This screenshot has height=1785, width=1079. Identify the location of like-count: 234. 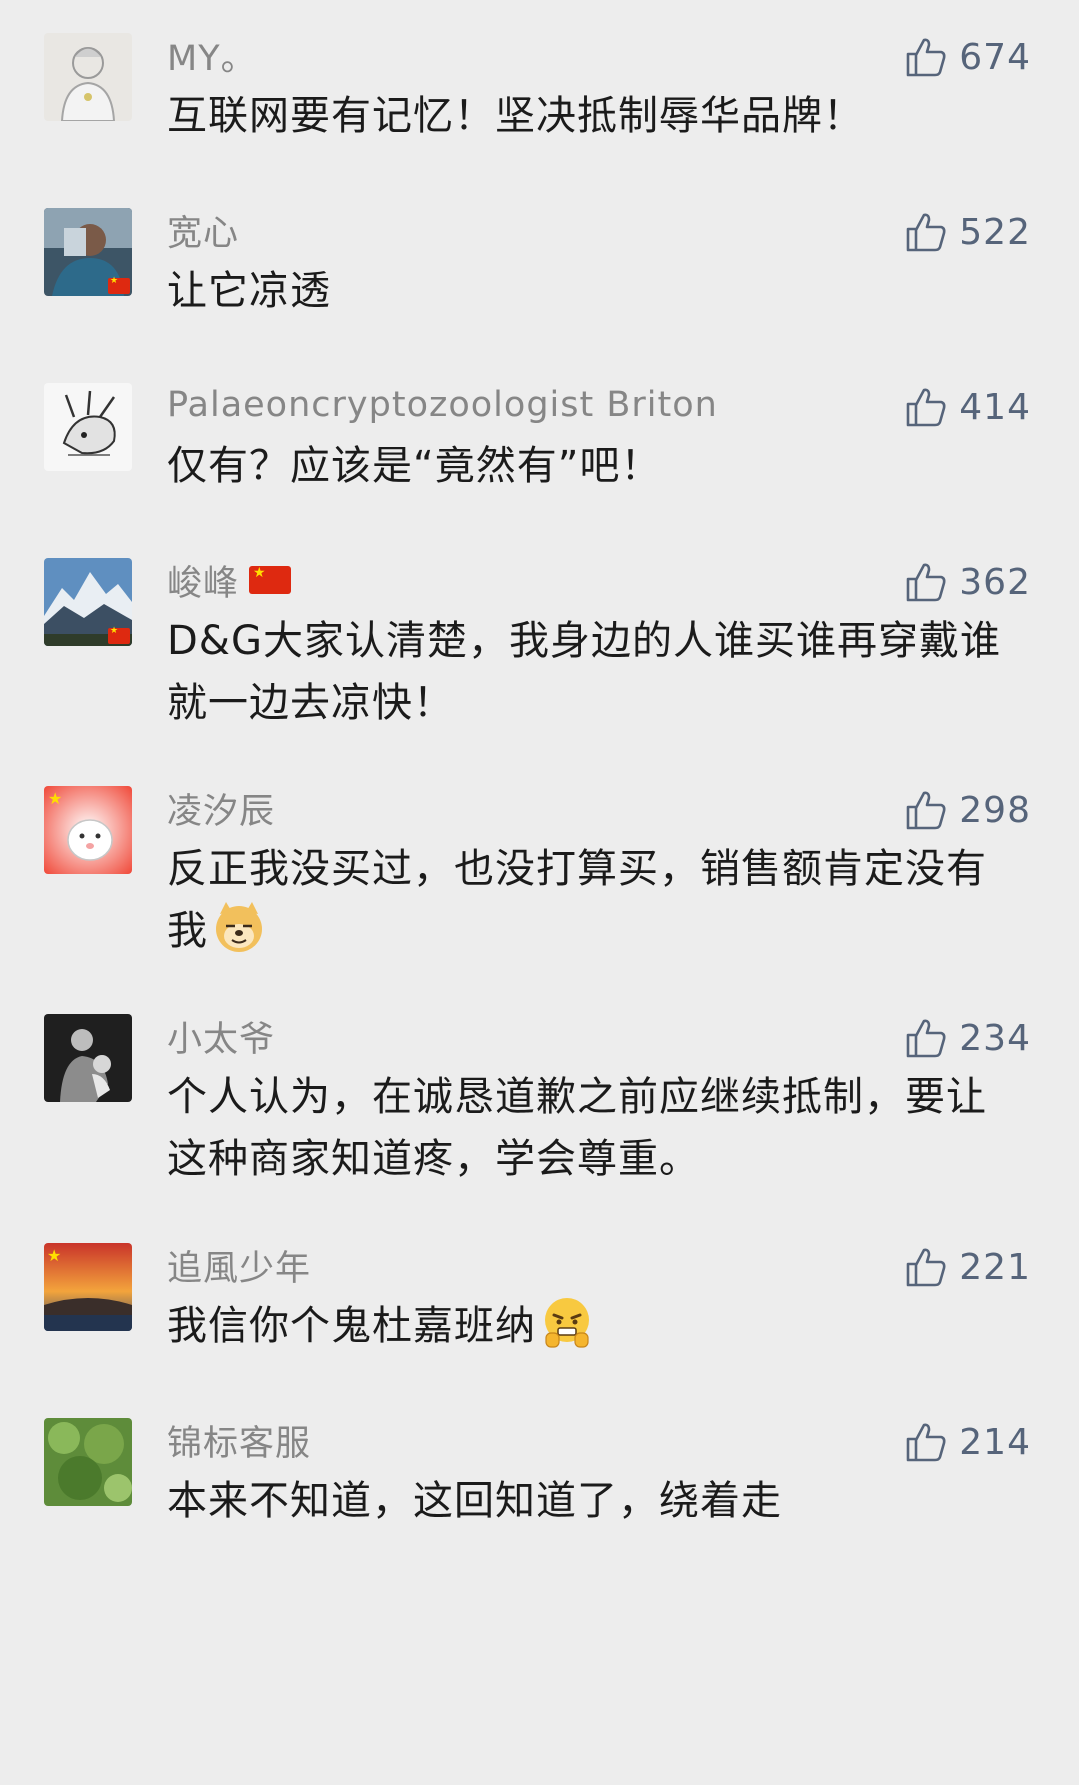
(995, 1038).